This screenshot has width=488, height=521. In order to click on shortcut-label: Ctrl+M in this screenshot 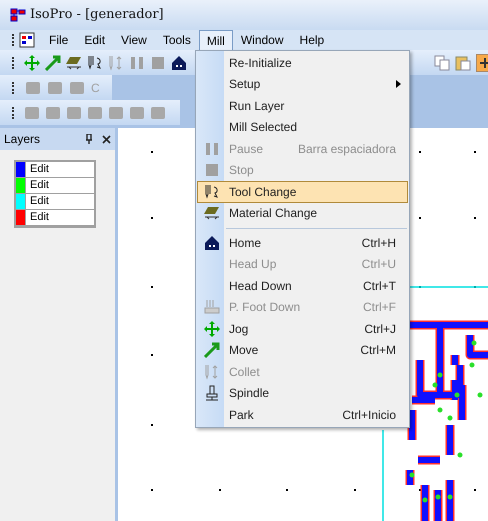, I will do `click(378, 351)`.